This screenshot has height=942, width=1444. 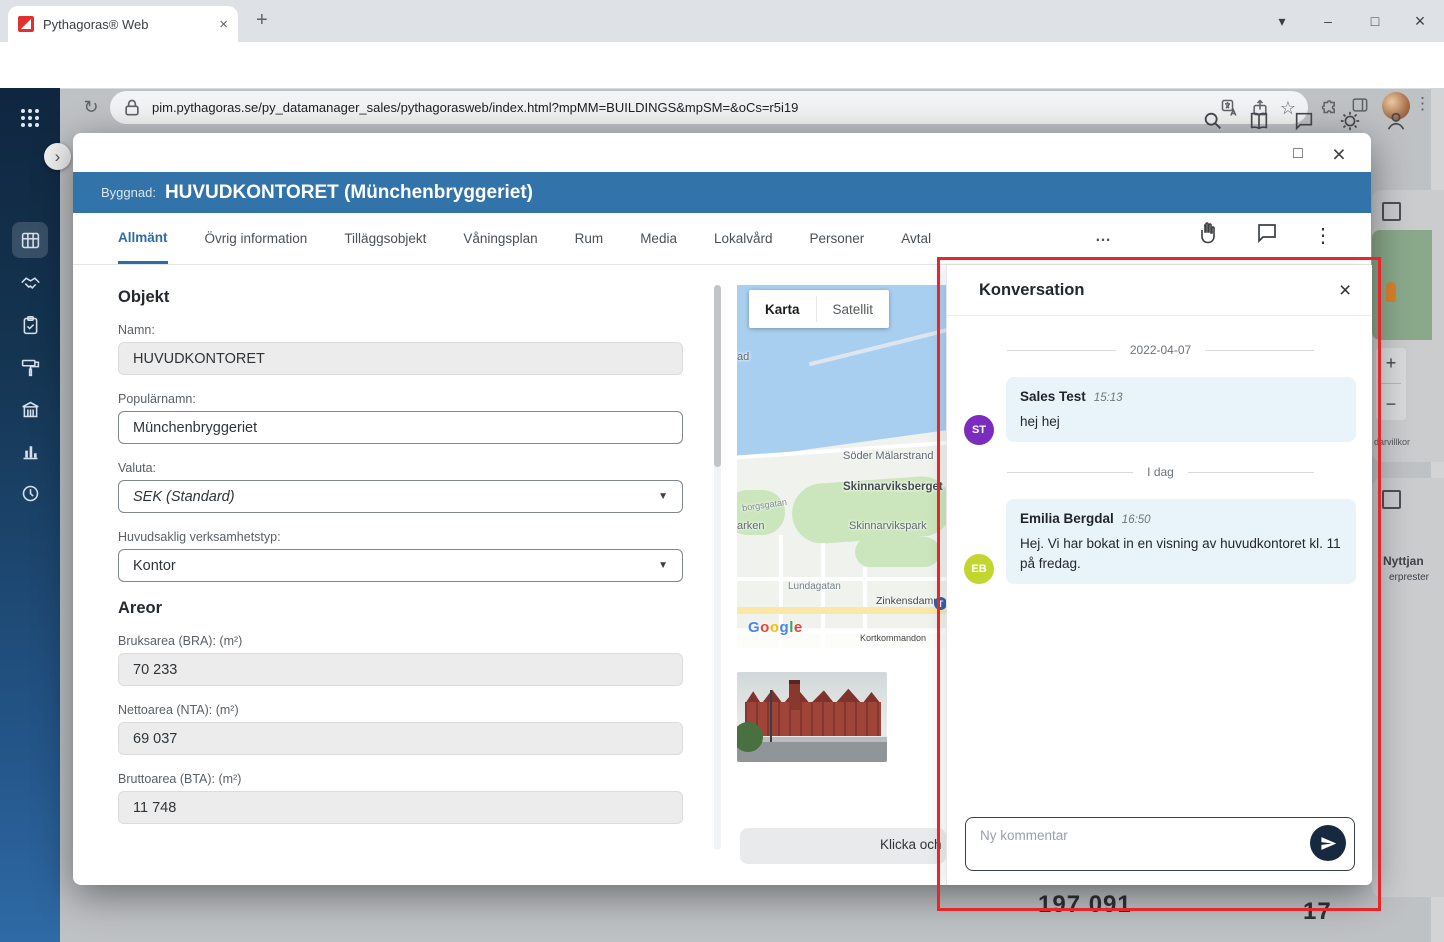 I want to click on extensions-puzzle-icon, so click(x=1330, y=105).